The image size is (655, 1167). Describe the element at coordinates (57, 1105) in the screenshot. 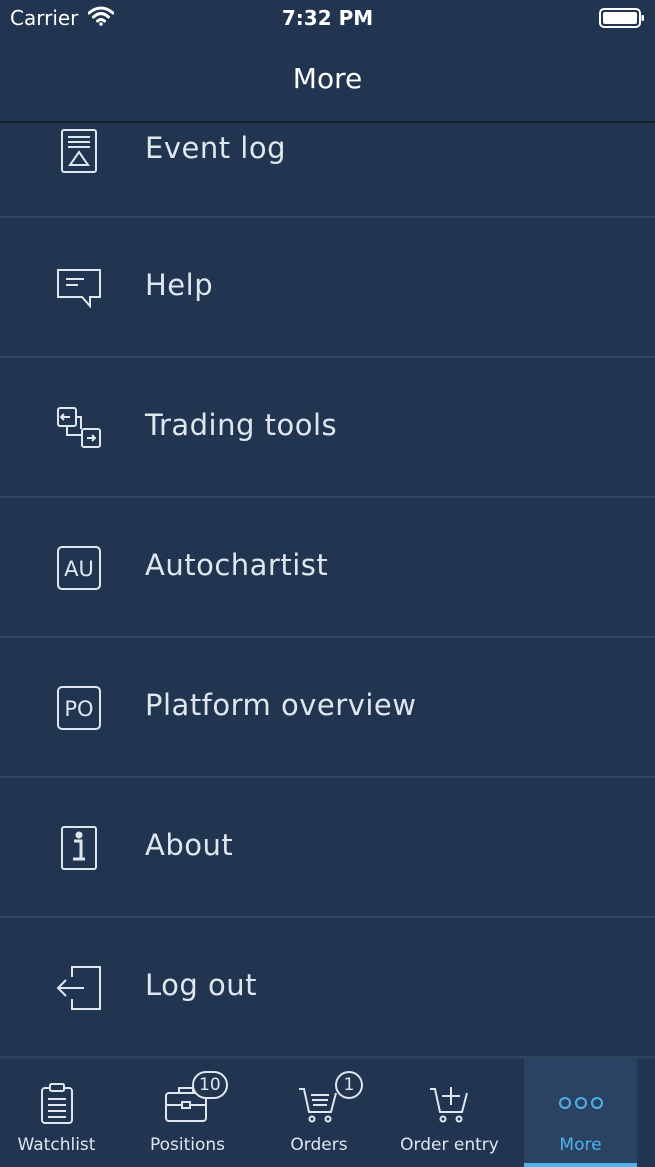

I see `clipboard-icon` at that location.